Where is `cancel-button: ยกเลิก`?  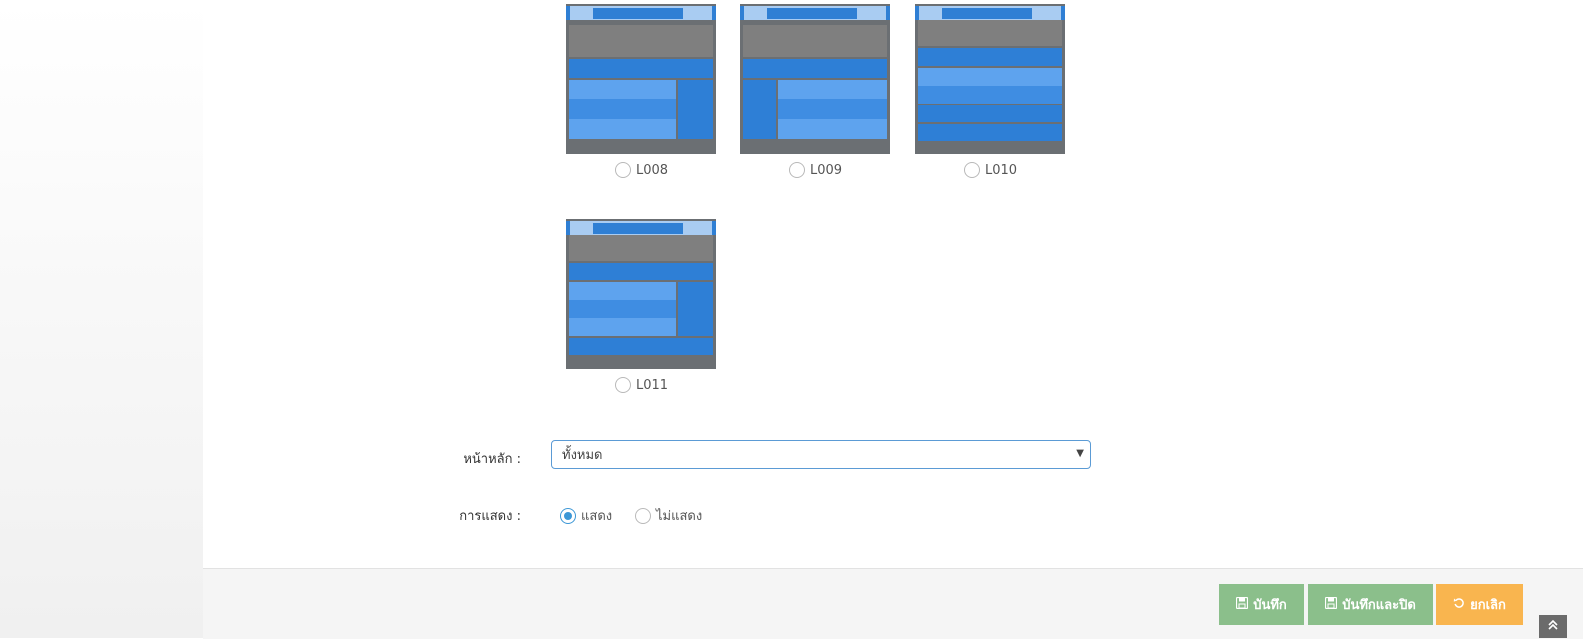 cancel-button: ยกเลิก is located at coordinates (1479, 604).